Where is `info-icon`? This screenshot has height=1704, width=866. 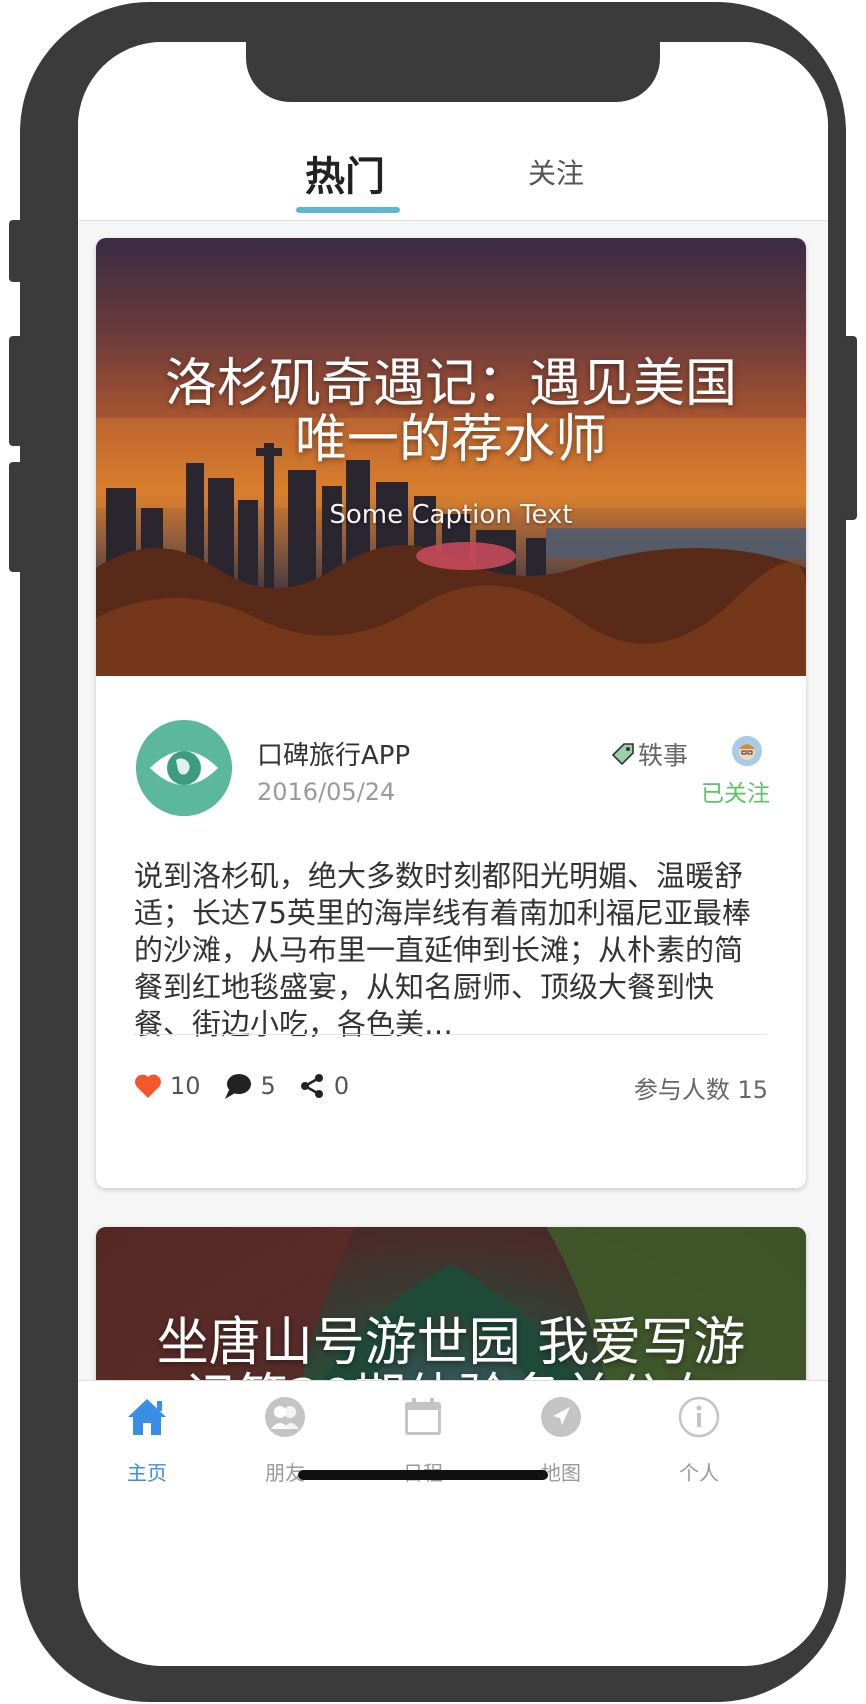 info-icon is located at coordinates (699, 1417).